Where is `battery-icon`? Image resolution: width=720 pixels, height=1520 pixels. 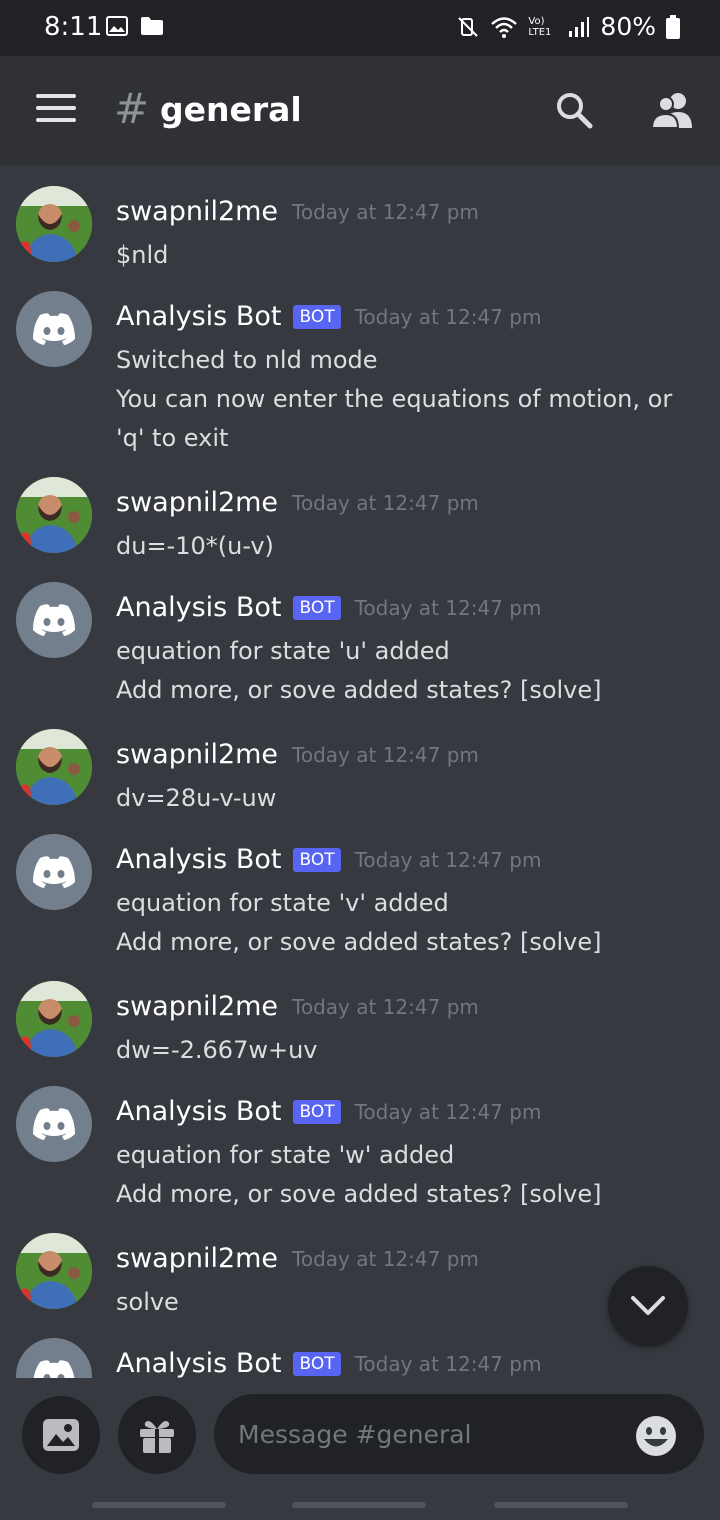 battery-icon is located at coordinates (673, 26).